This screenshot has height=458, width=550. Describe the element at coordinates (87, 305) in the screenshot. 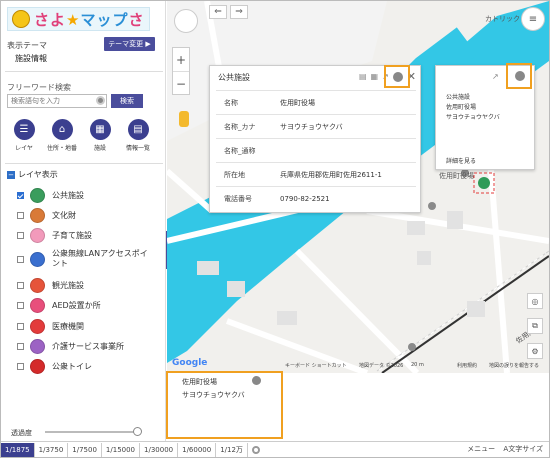

I see `layer-item-aed: AED設置か所` at that location.